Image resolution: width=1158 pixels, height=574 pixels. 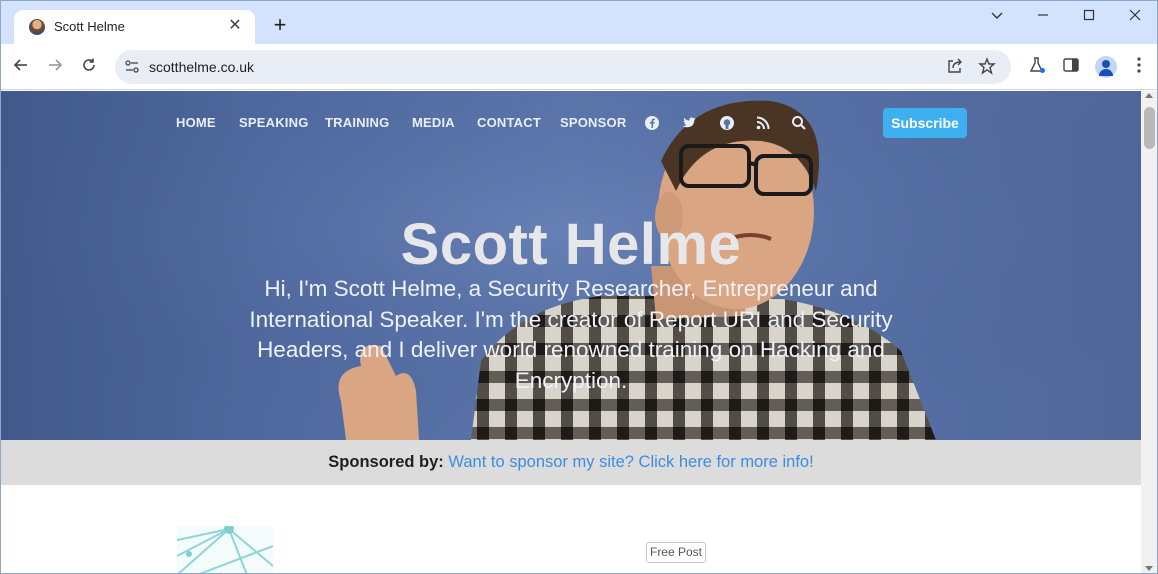 I want to click on tab-close-icon: ✕, so click(x=235, y=26).